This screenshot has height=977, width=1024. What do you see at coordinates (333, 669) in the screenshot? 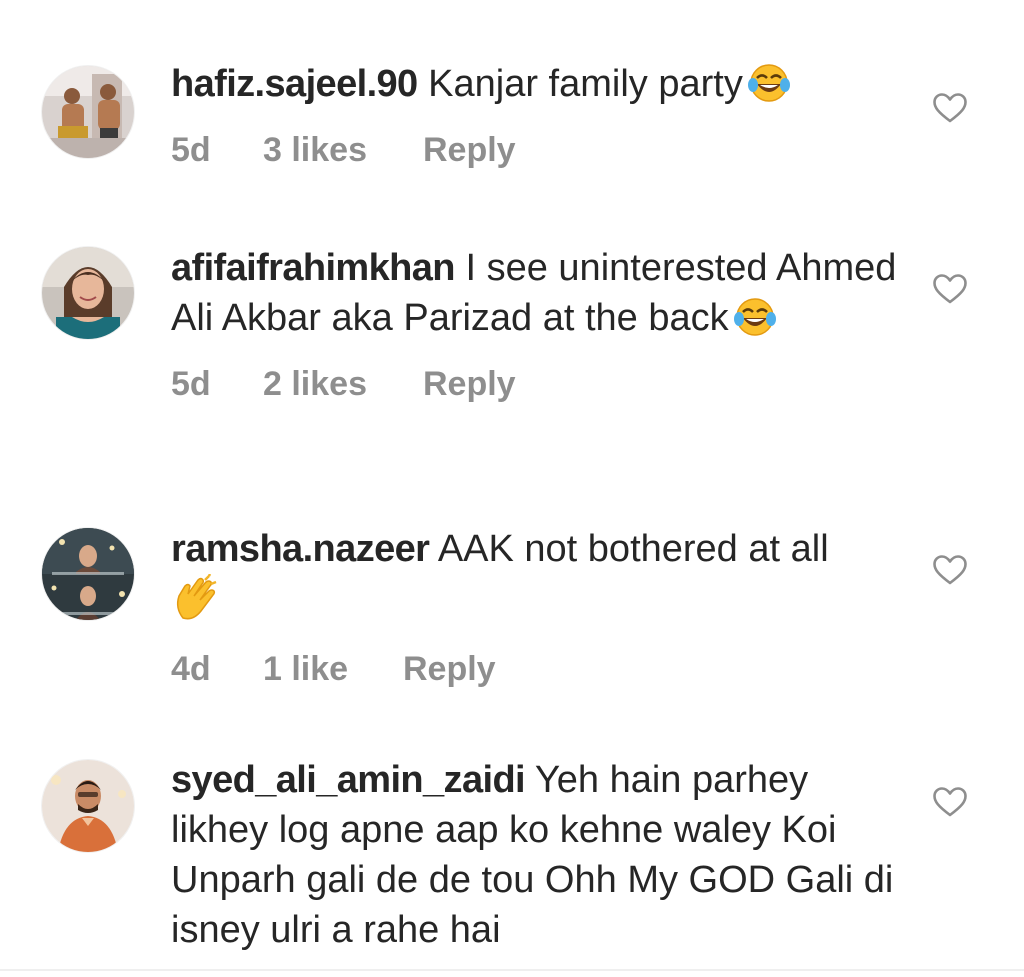
I see `comment-likes-count: 1 like` at bounding box center [333, 669].